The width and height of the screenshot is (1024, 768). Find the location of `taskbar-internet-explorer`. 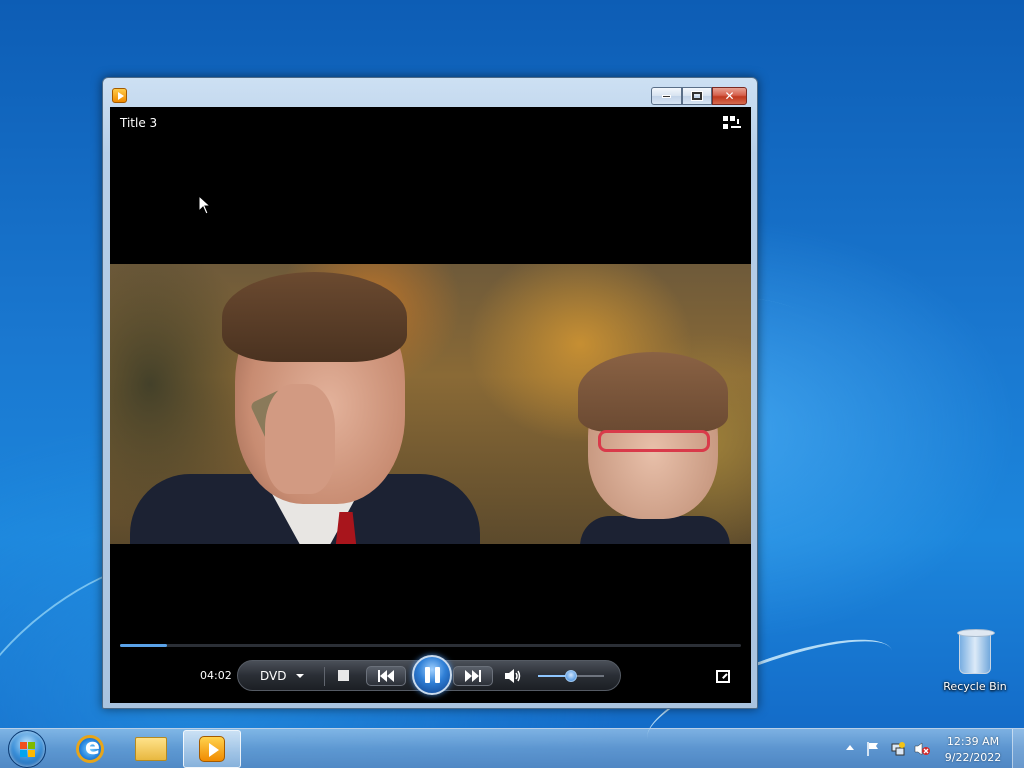

taskbar-internet-explorer is located at coordinates (90, 749).